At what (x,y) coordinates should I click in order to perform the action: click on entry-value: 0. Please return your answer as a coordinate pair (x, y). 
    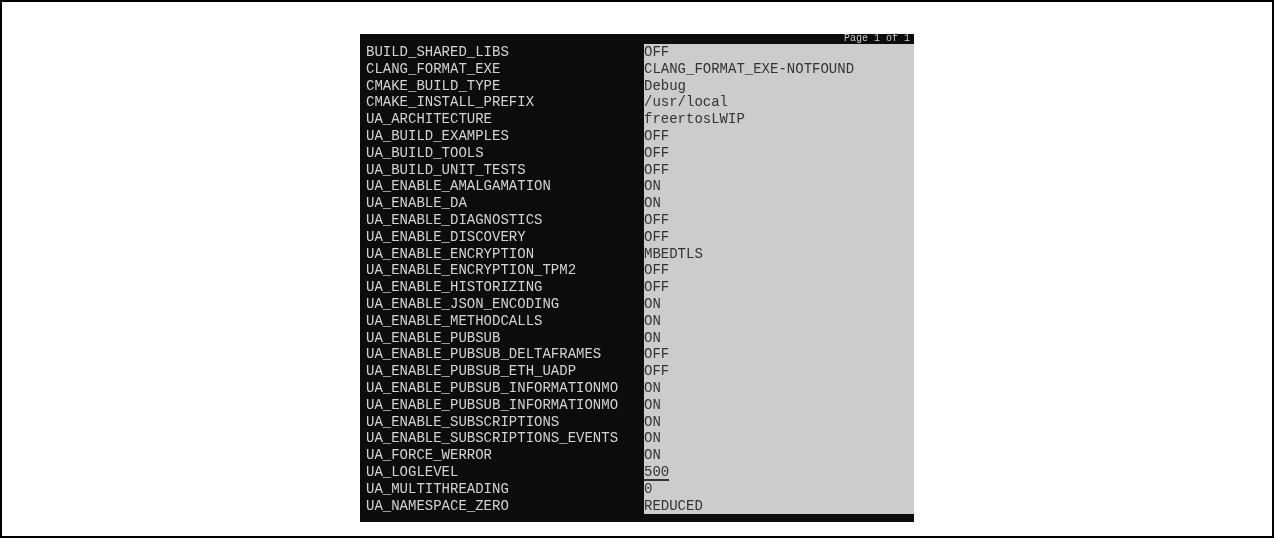
    Looking at the image, I should click on (648, 489).